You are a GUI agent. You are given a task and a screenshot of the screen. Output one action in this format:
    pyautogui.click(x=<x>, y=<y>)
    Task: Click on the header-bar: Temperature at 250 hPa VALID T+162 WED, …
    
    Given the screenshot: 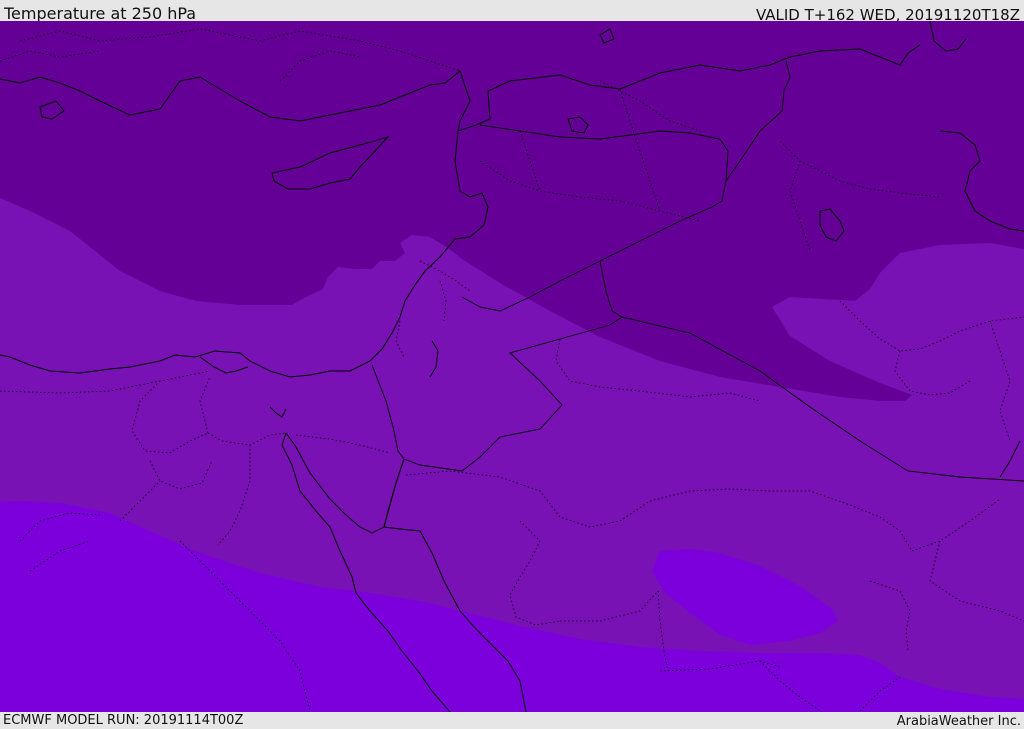 What is the action you would take?
    pyautogui.click(x=512, y=12)
    